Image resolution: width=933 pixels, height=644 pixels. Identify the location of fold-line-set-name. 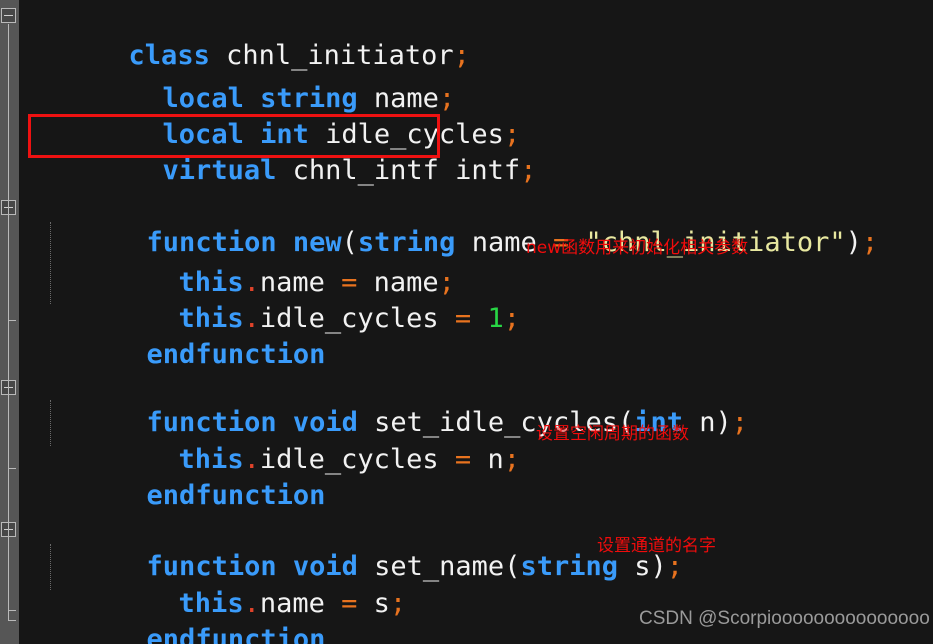
(8, 574).